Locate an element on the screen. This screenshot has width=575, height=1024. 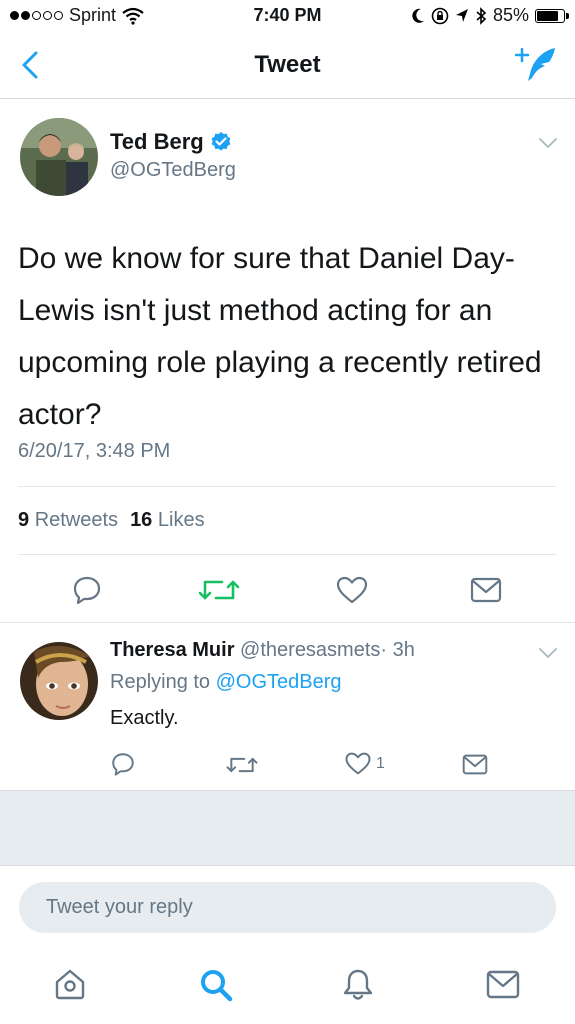
navigation-bar: Tweet is located at coordinates (287, 66).